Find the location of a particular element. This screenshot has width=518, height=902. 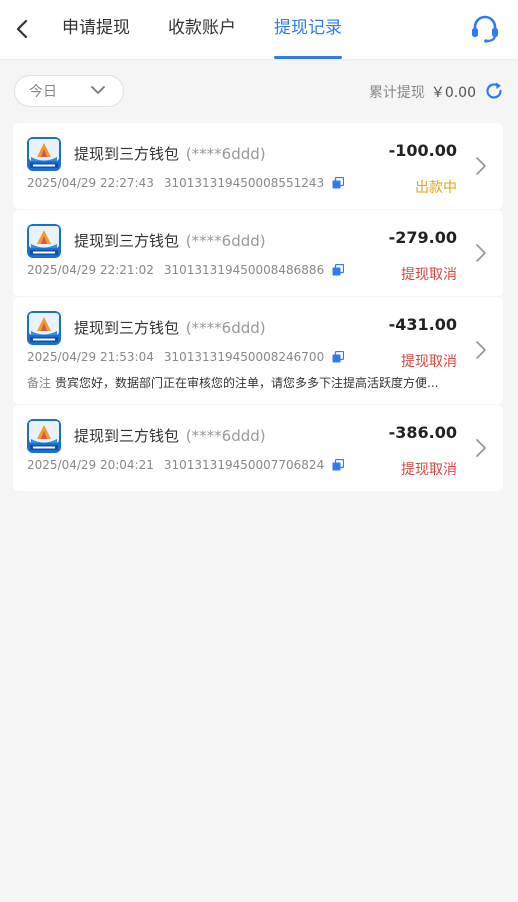

total-withdrawn-amount: ￥0.00 is located at coordinates (453, 93).